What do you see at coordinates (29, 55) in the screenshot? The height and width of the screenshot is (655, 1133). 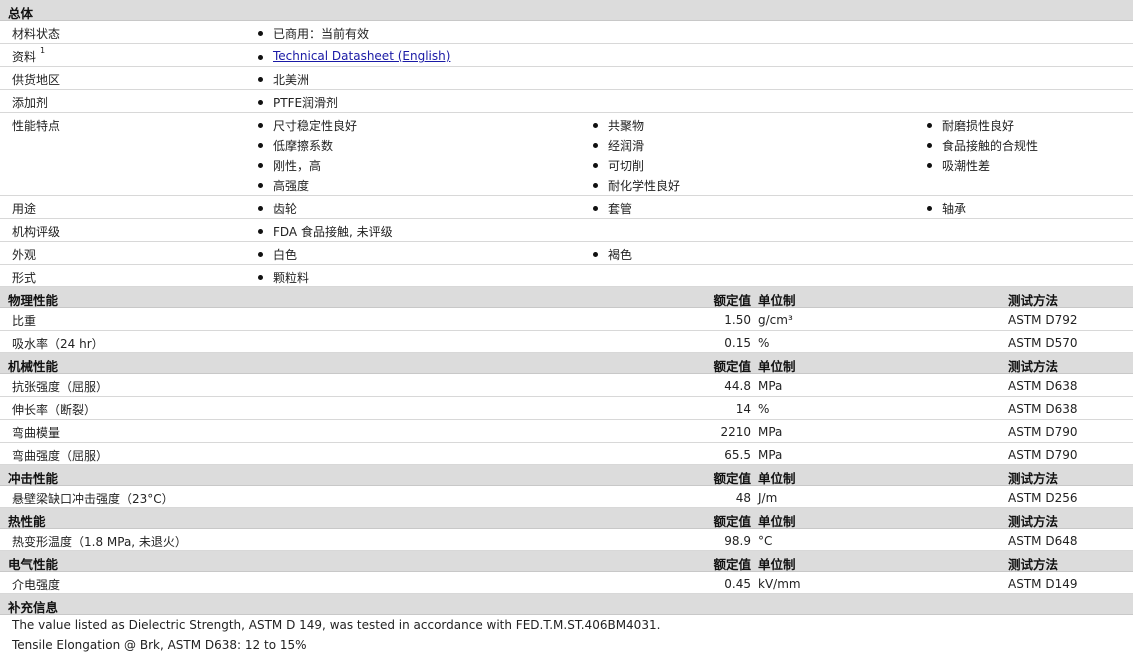 I see `property-label: 资料 1` at bounding box center [29, 55].